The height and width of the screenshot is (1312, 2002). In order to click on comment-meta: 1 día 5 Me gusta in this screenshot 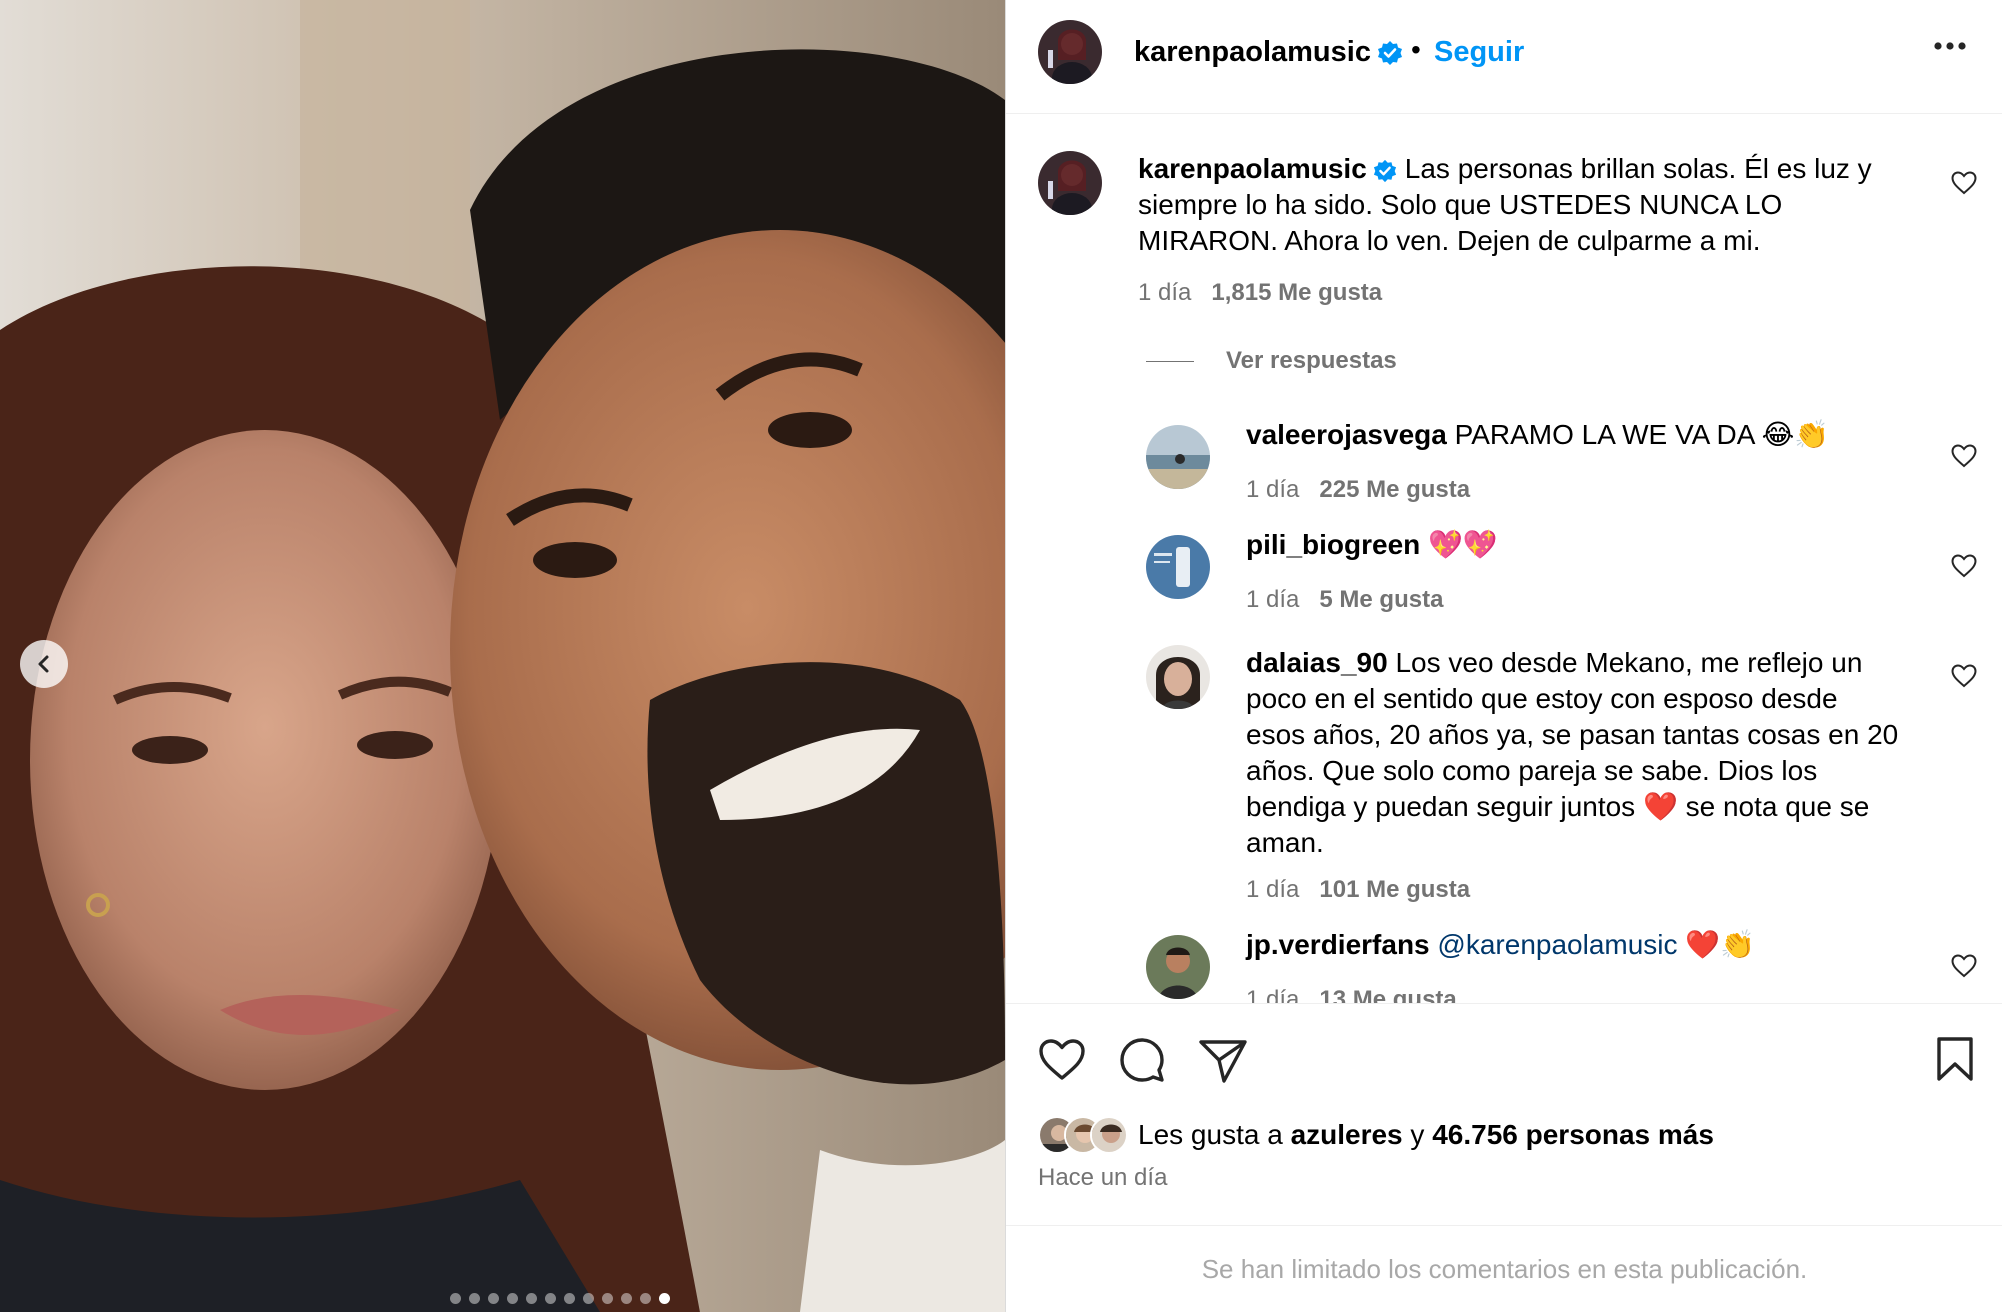, I will do `click(1344, 600)`.